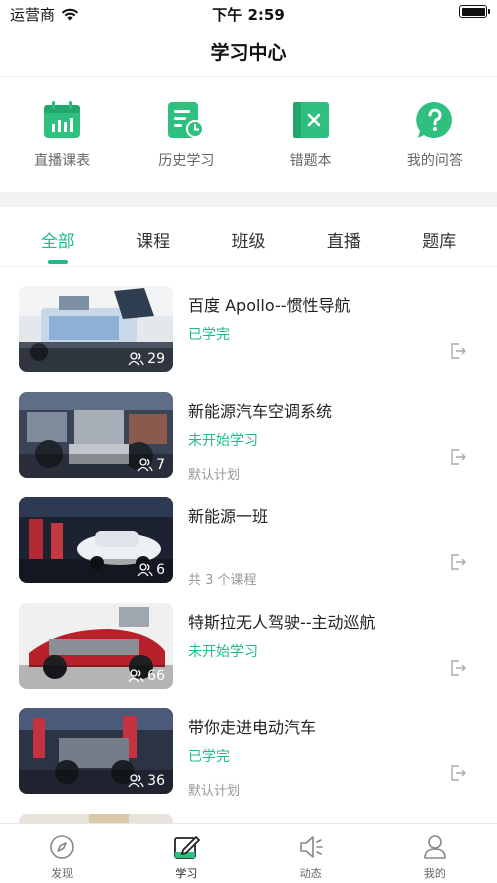 This screenshot has height=883, width=497. What do you see at coordinates (434, 873) in the screenshot?
I see `tabbar-me-label: 我的` at bounding box center [434, 873].